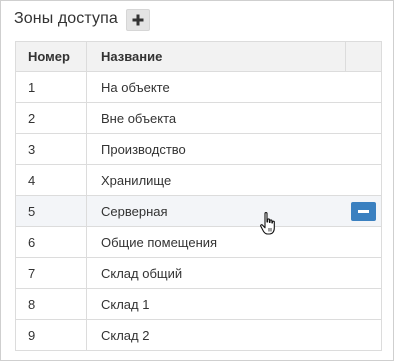 This screenshot has width=394, height=361. What do you see at coordinates (139, 118) in the screenshot?
I see `row-name: Вне объекта` at bounding box center [139, 118].